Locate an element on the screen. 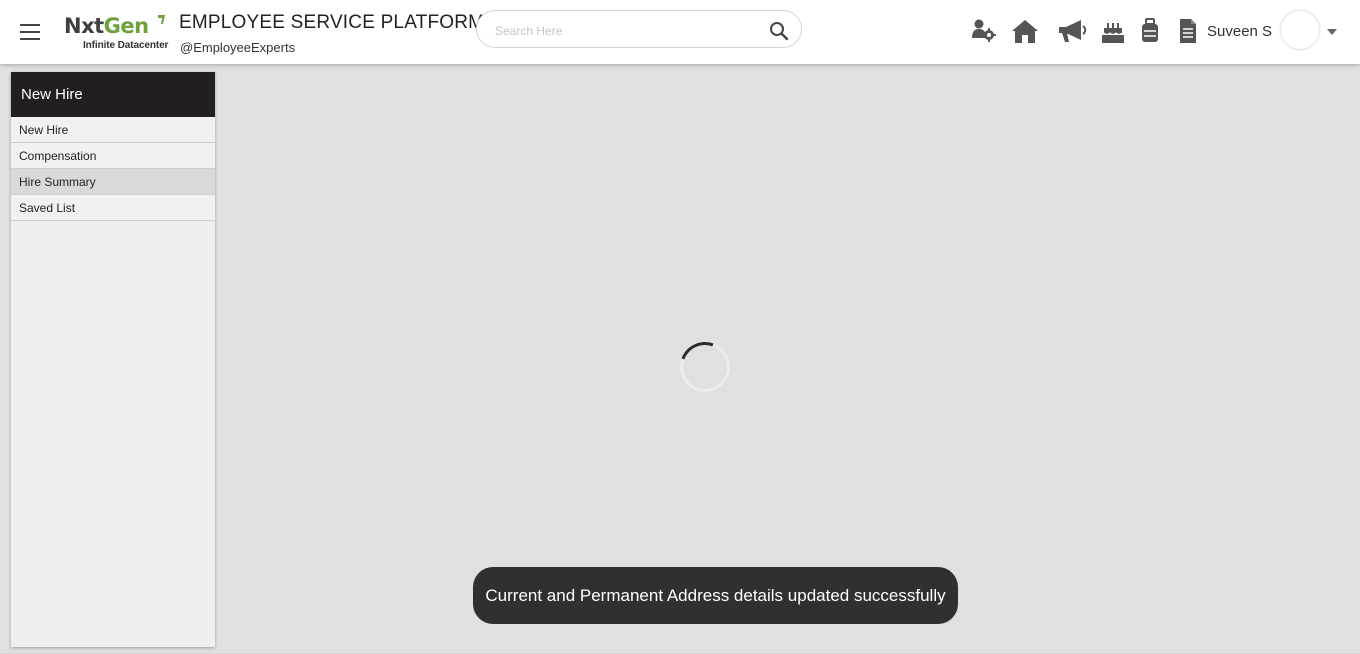 This screenshot has height=654, width=1360. logo-mark-icon is located at coordinates (161, 19).